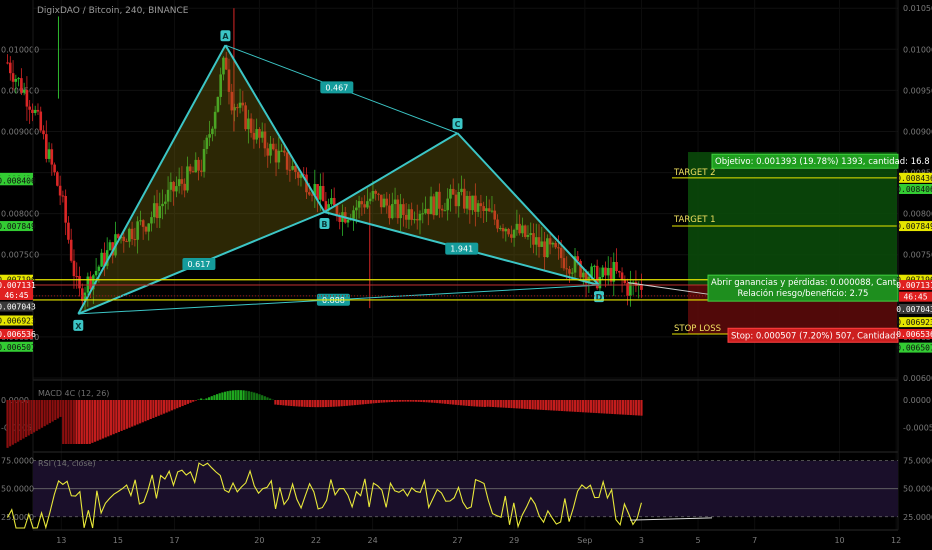 Image resolution: width=932 pixels, height=550 pixels. What do you see at coordinates (457, 540) in the screenshot?
I see `time-tick: 27` at bounding box center [457, 540].